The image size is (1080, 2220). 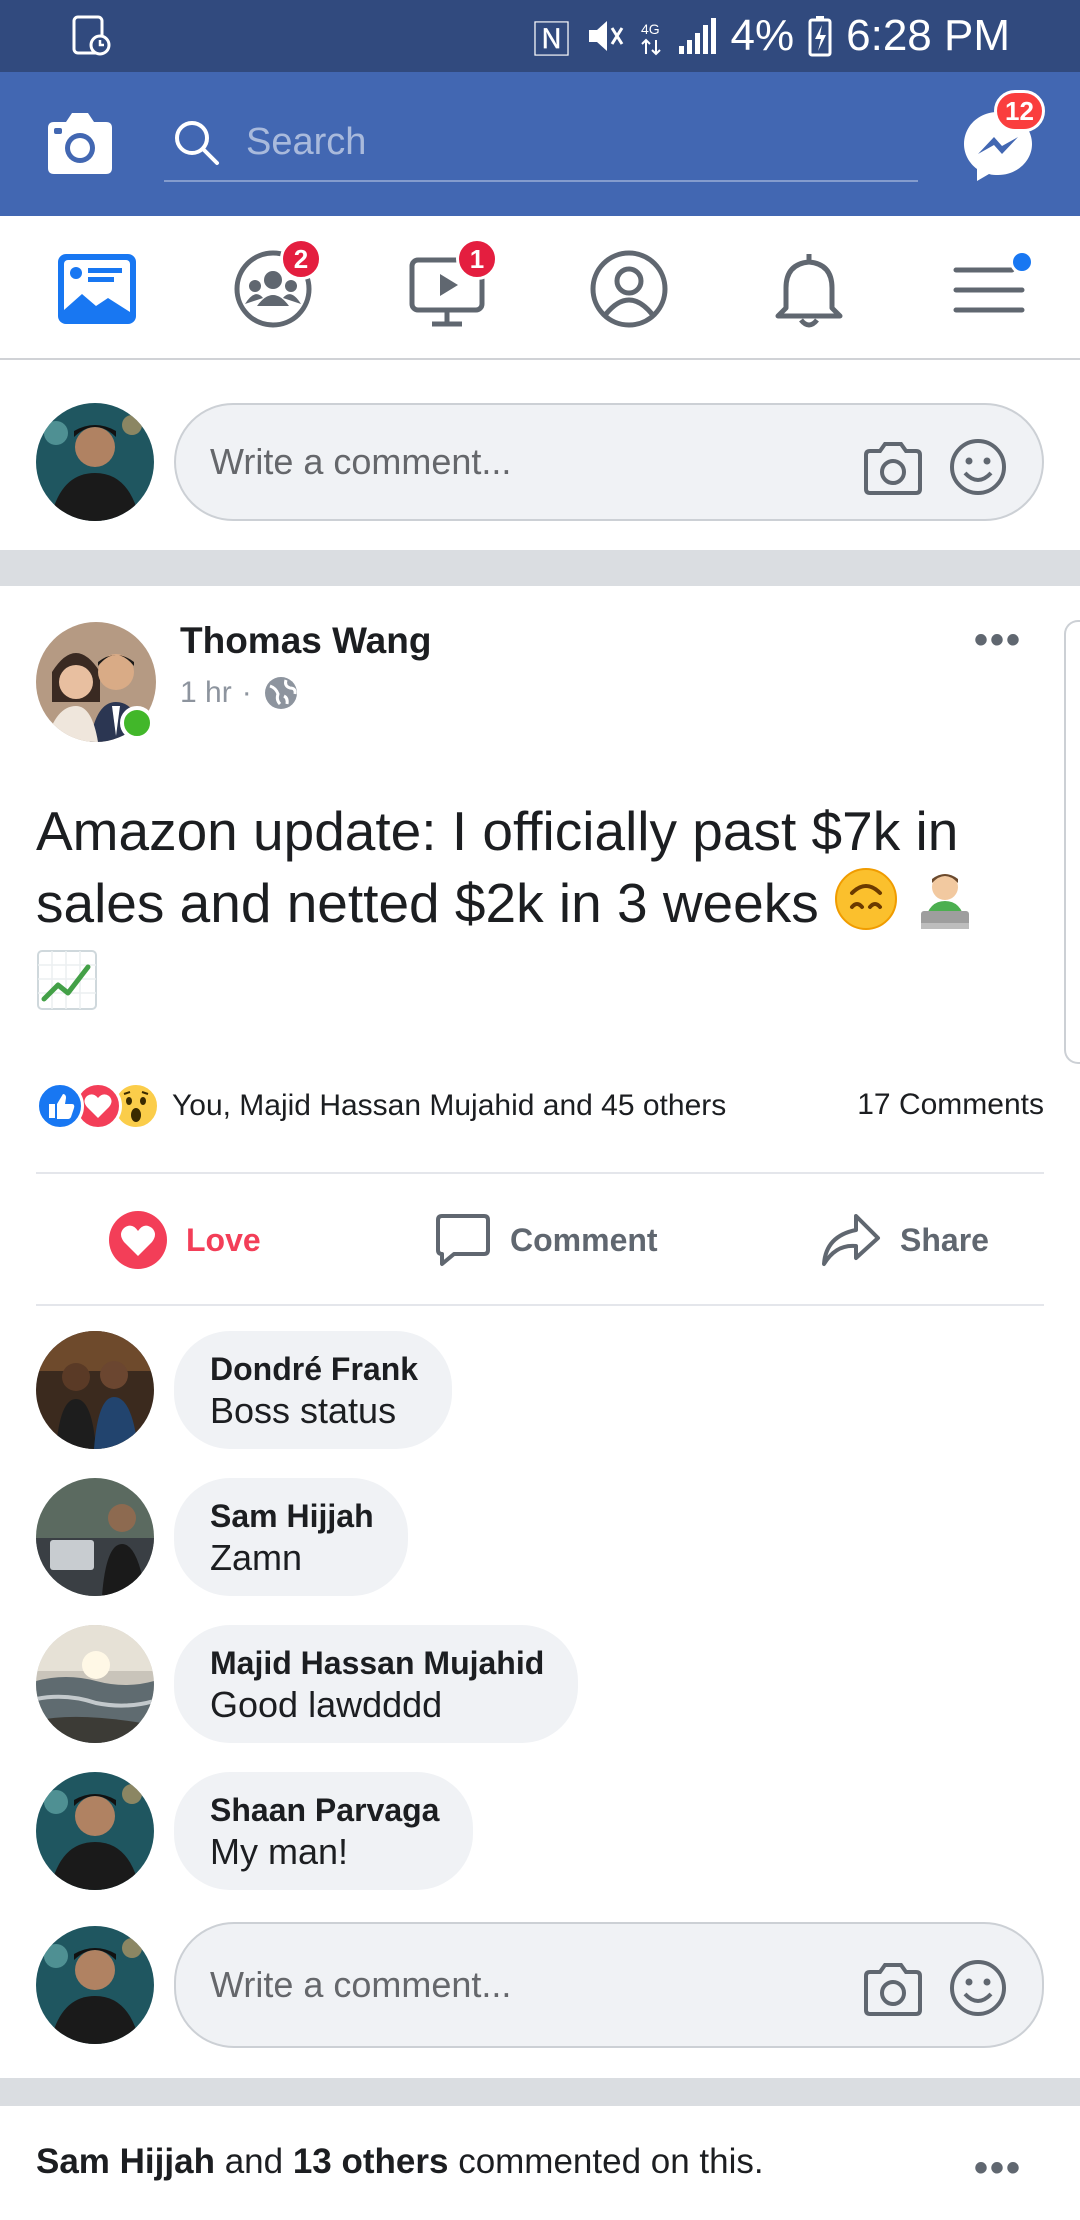 I want to click on data-icon: 4G, so click(x=651, y=38).